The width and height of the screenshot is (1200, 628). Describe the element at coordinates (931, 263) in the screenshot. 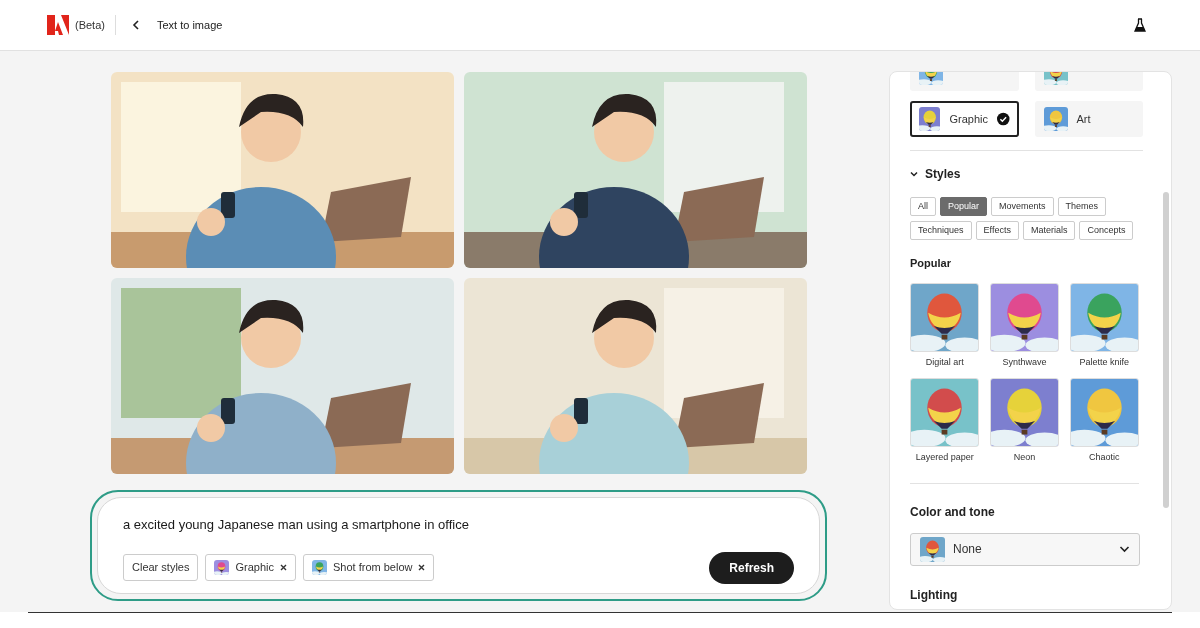

I see `section-heading: Popular` at that location.